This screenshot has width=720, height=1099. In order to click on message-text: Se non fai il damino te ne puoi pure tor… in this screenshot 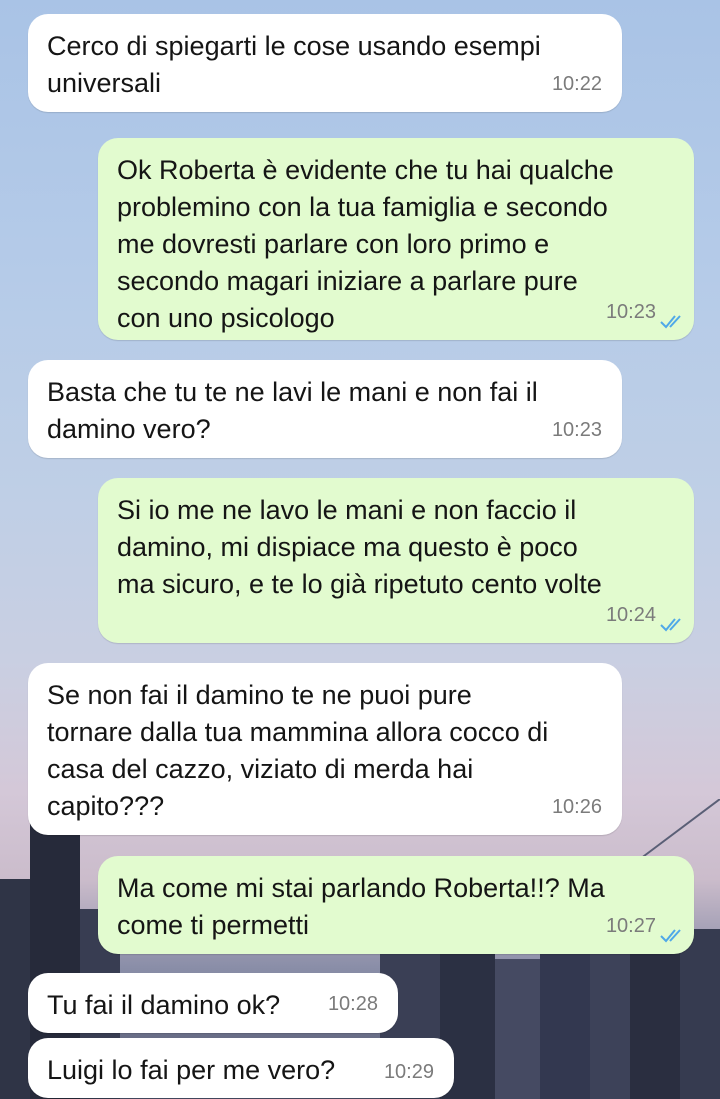, I will do `click(298, 750)`.